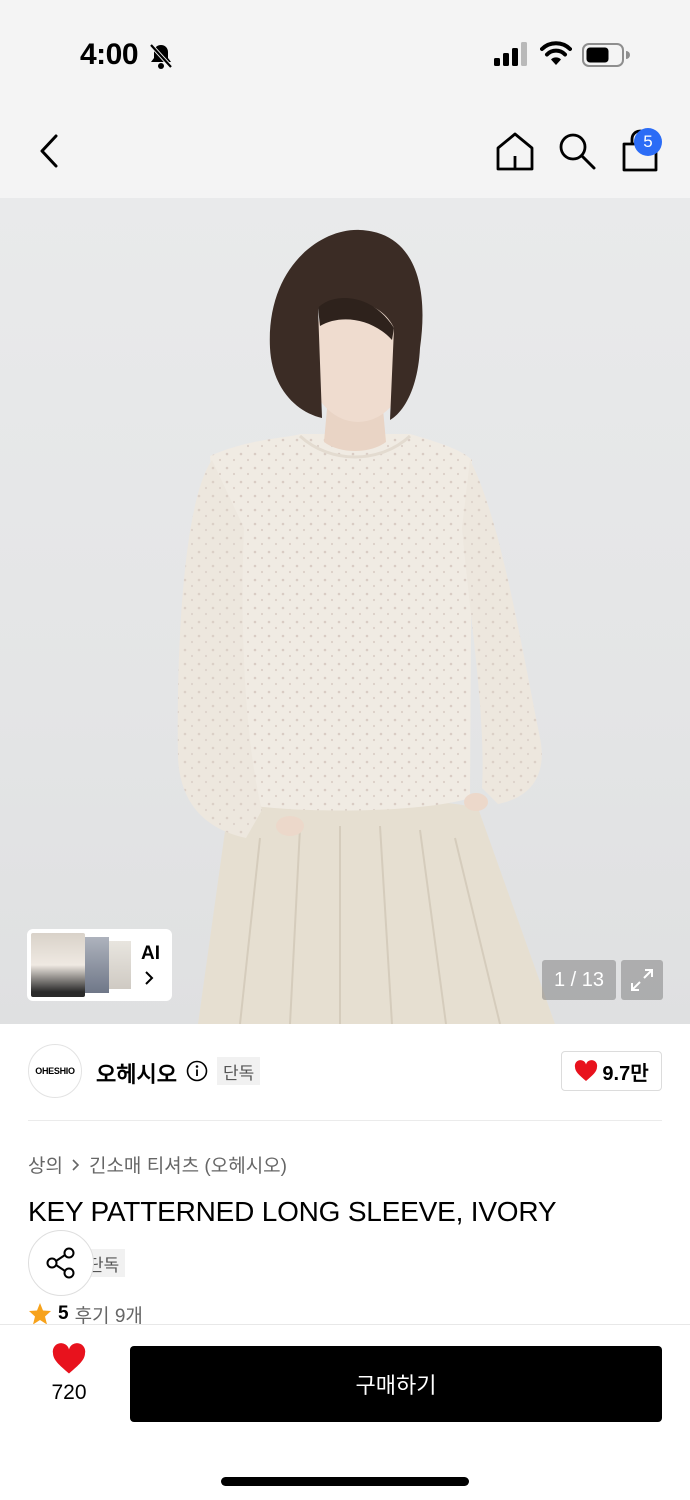 The width and height of the screenshot is (690, 1500). What do you see at coordinates (109, 54) in the screenshot?
I see `status-time: 4:00` at bounding box center [109, 54].